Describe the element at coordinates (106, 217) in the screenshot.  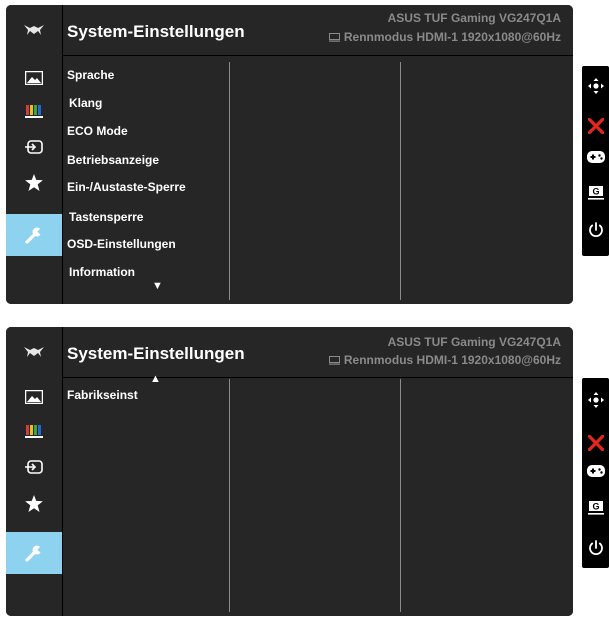
I see `menu-item-tastensperre: Tastensperre` at that location.